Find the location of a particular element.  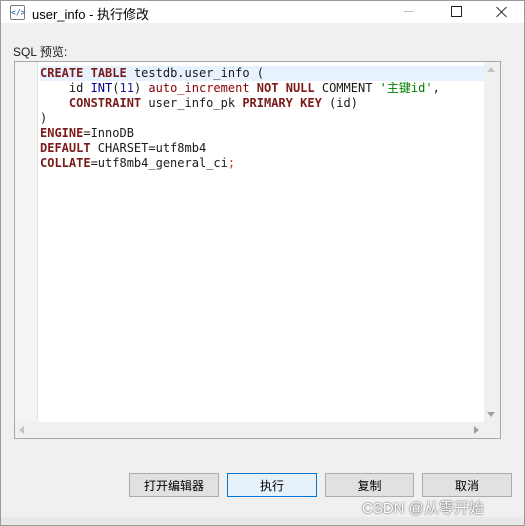

sql-line-6: DEFAULT CHARSET=utf8mb4 is located at coordinates (123, 148).